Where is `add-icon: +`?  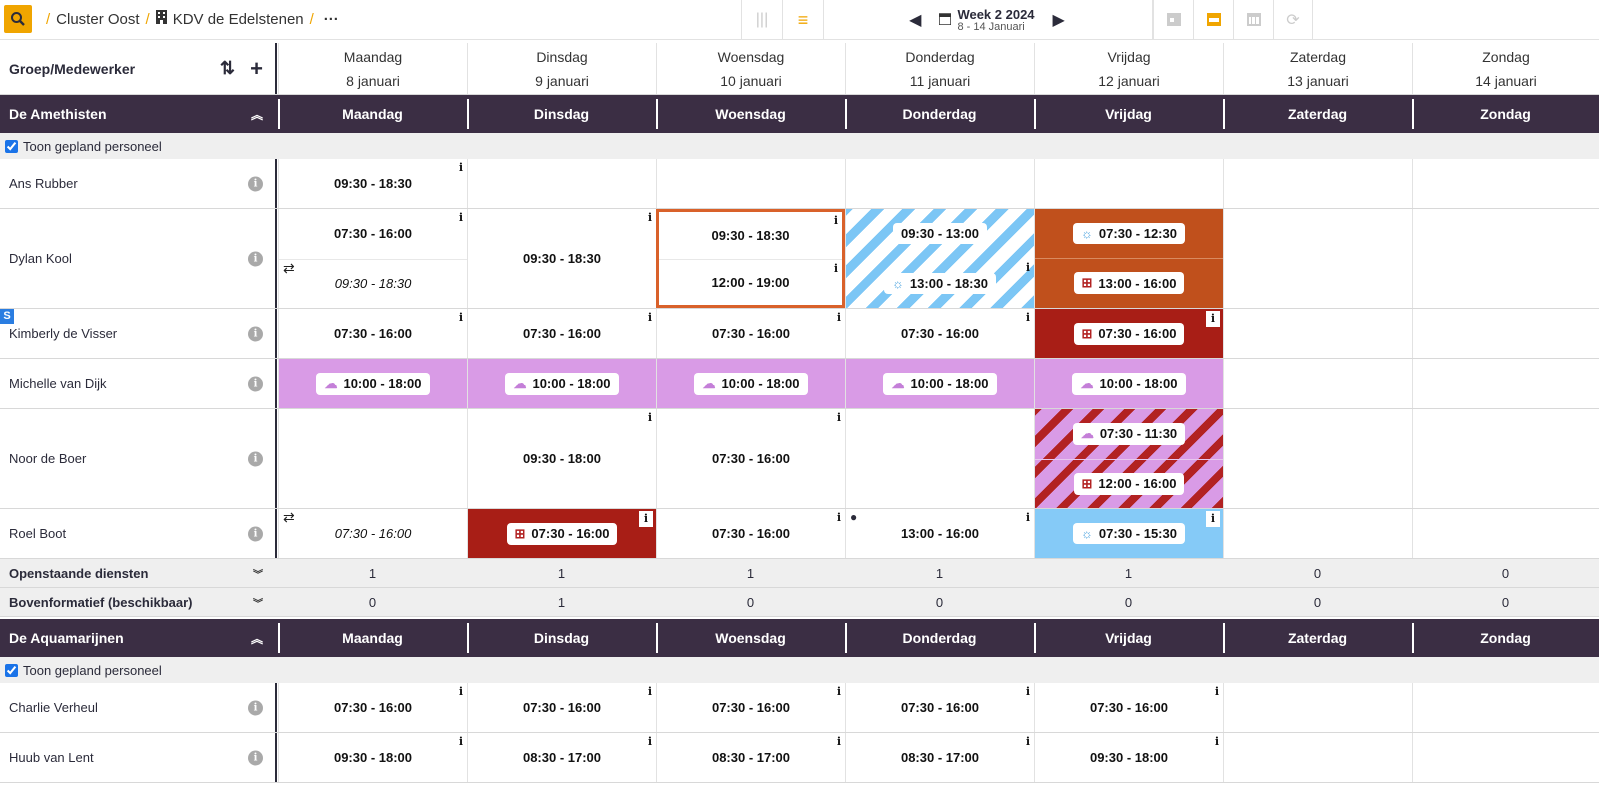 add-icon: + is located at coordinates (256, 69).